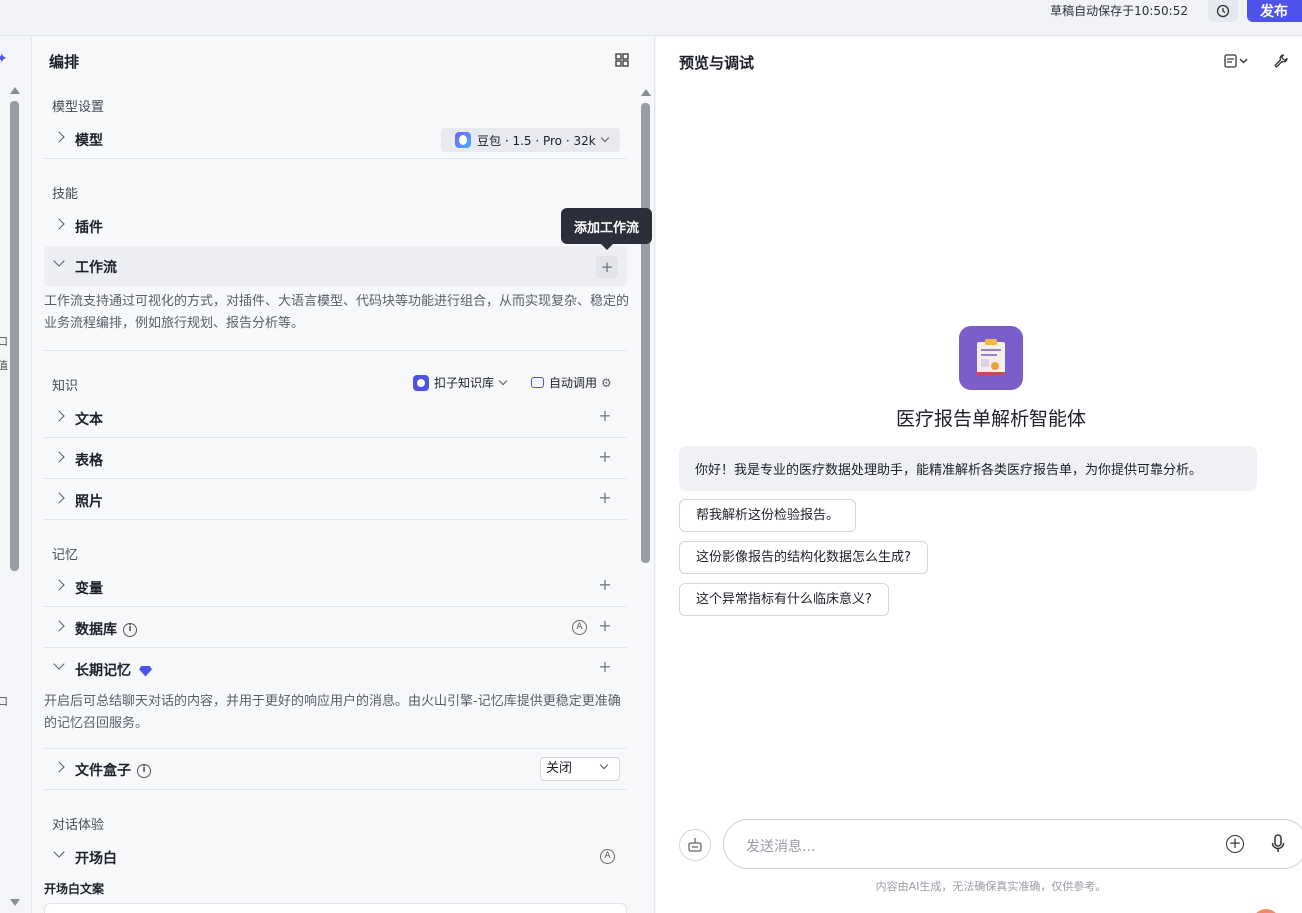  Describe the element at coordinates (96, 268) in the screenshot. I see `workflow-label: 工作流` at that location.